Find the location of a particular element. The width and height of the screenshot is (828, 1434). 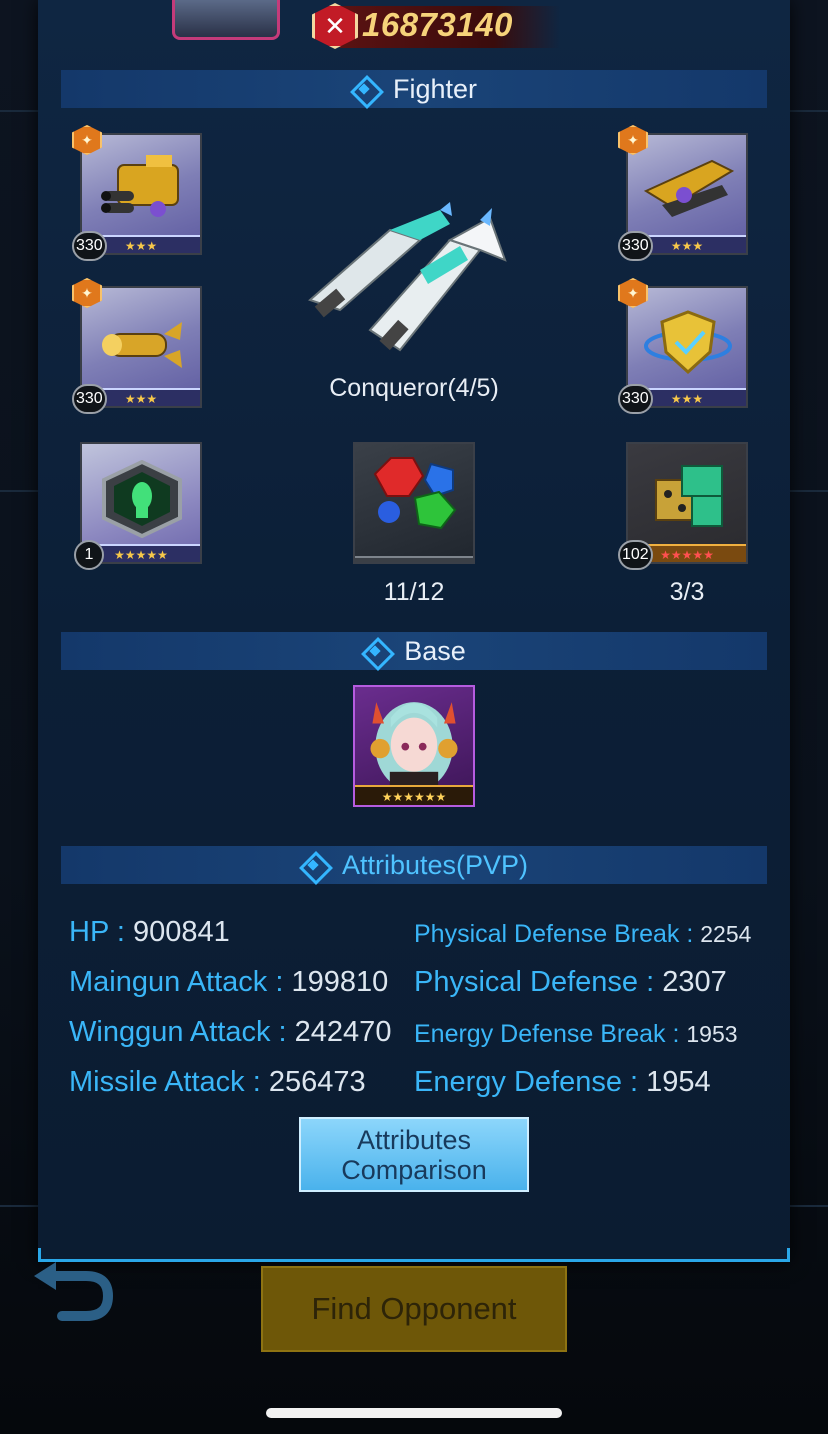

attr-physical-defense-label: Physical Defense : is located at coordinates (538, 982).